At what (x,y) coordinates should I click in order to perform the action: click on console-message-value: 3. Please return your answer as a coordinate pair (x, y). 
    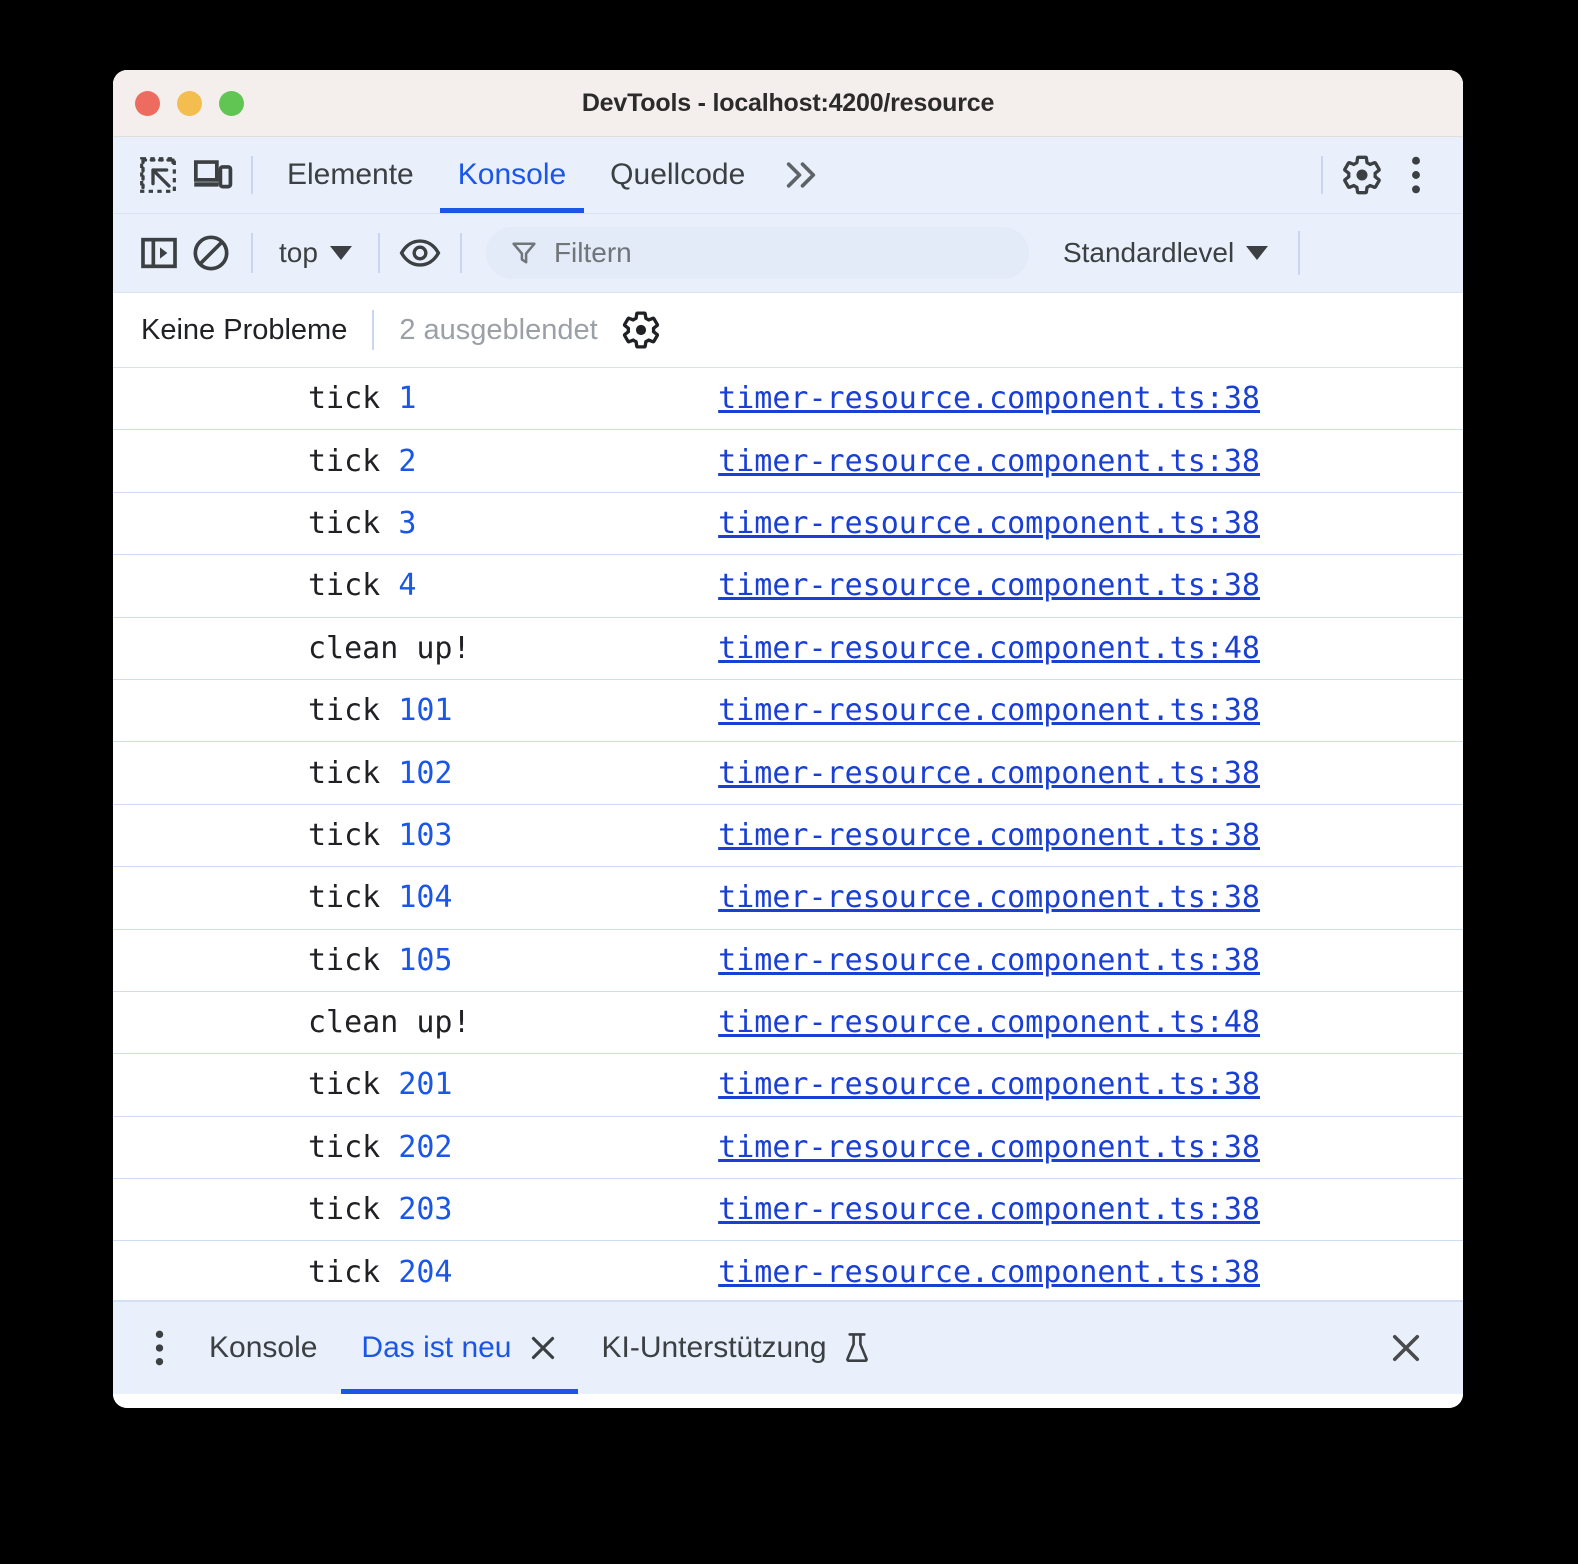
    Looking at the image, I should click on (407, 523).